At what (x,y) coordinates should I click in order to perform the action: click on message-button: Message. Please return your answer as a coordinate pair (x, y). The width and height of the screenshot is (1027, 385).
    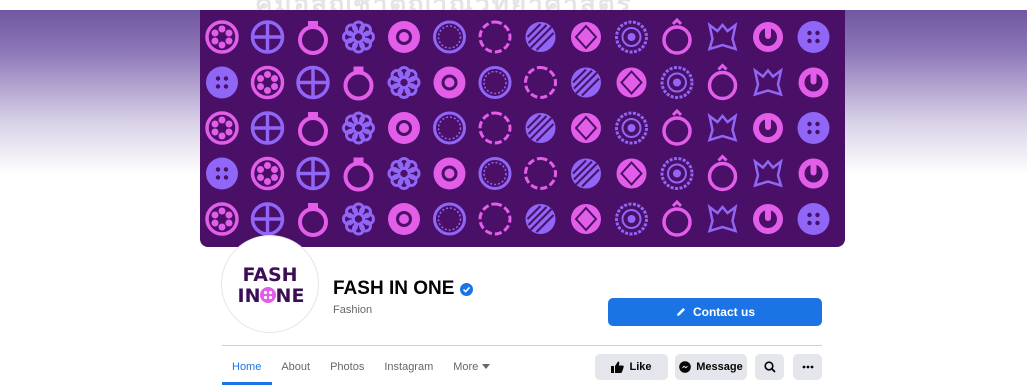
    Looking at the image, I should click on (711, 367).